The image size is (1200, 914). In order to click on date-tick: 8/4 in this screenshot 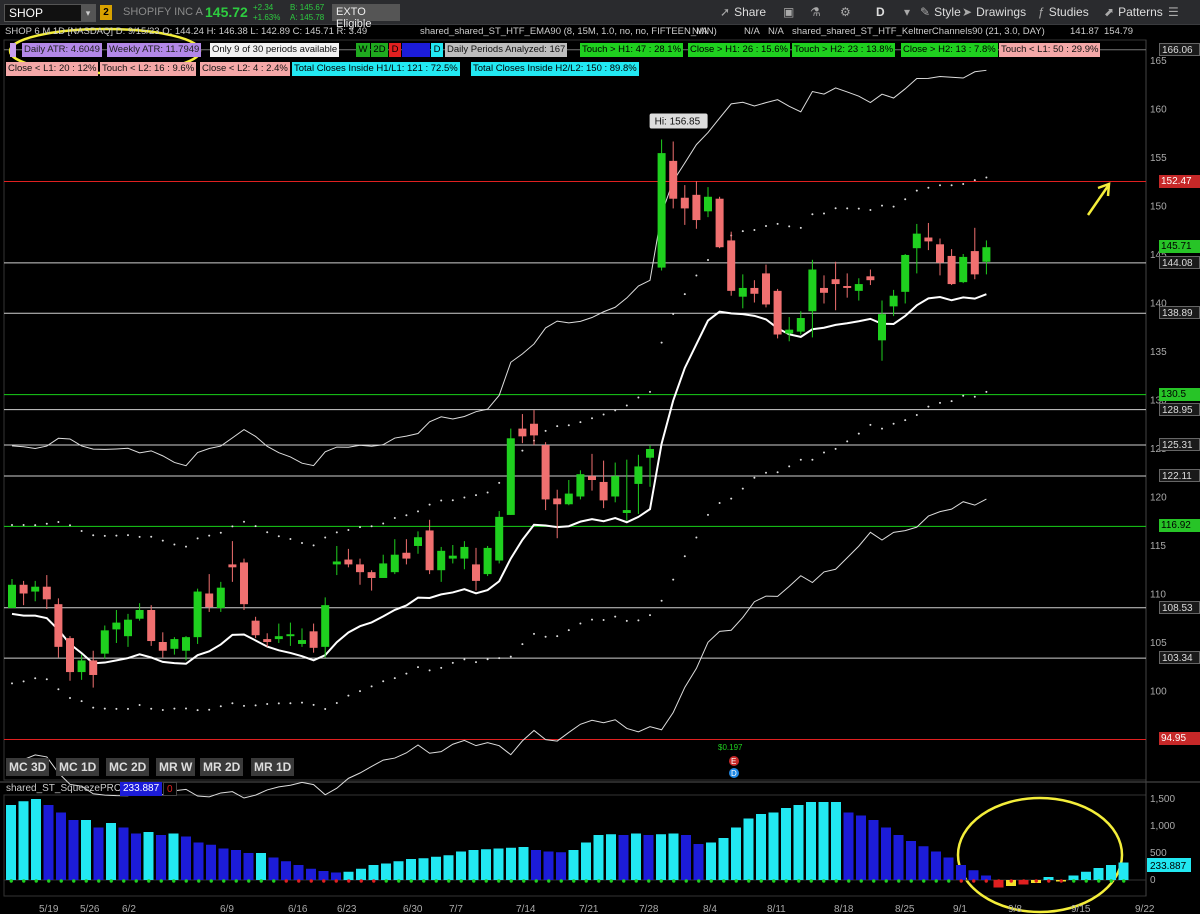, I will do `click(710, 909)`.